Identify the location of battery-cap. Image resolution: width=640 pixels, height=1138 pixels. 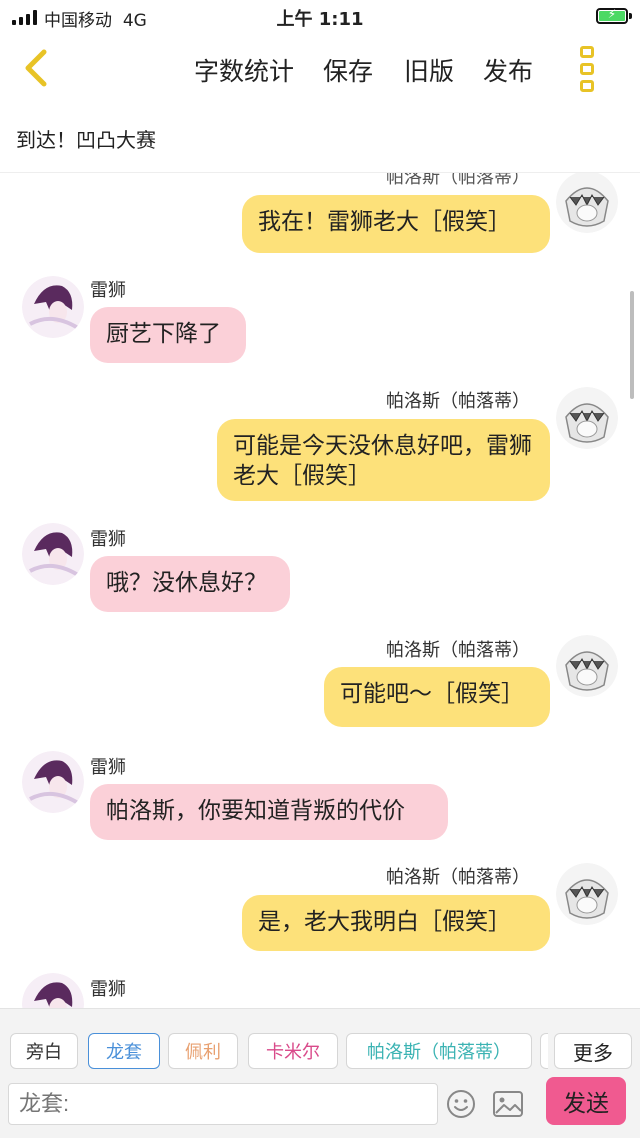
(630, 16).